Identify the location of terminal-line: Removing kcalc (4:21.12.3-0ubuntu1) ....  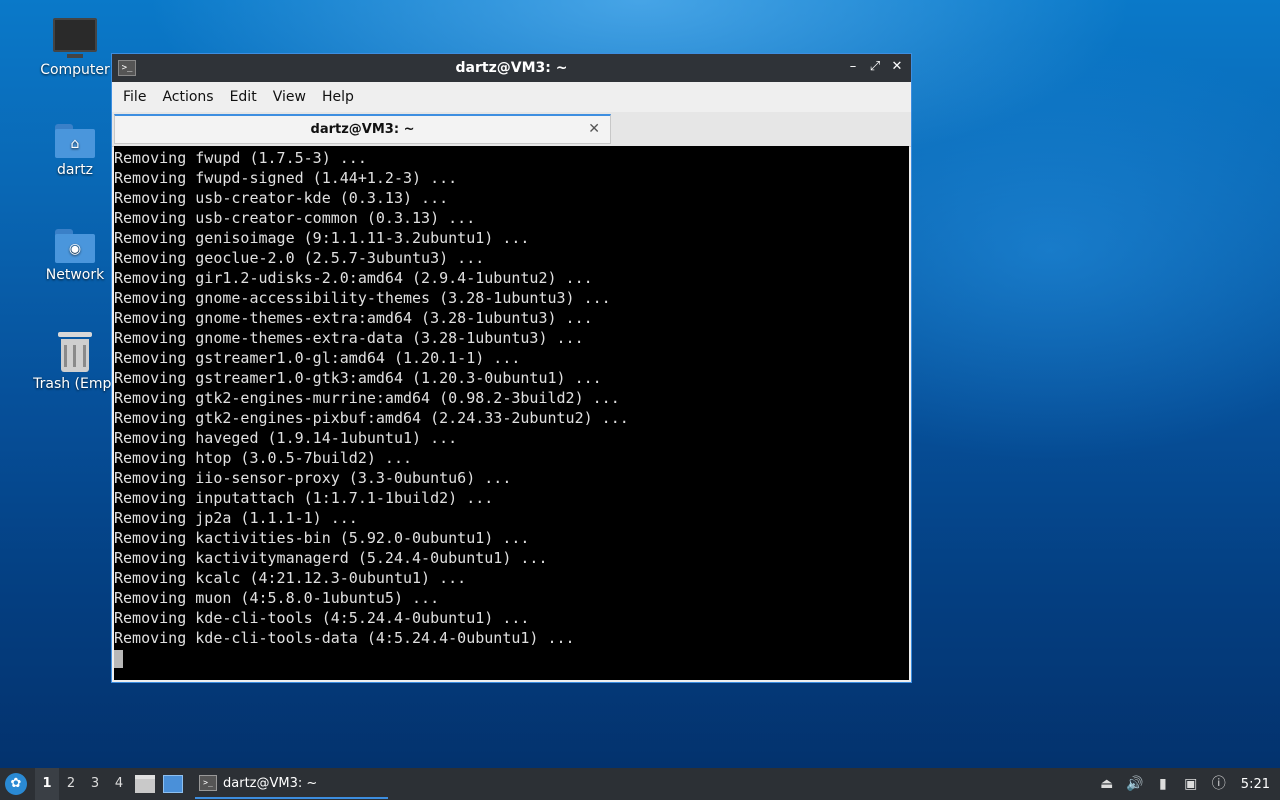
(290, 578).